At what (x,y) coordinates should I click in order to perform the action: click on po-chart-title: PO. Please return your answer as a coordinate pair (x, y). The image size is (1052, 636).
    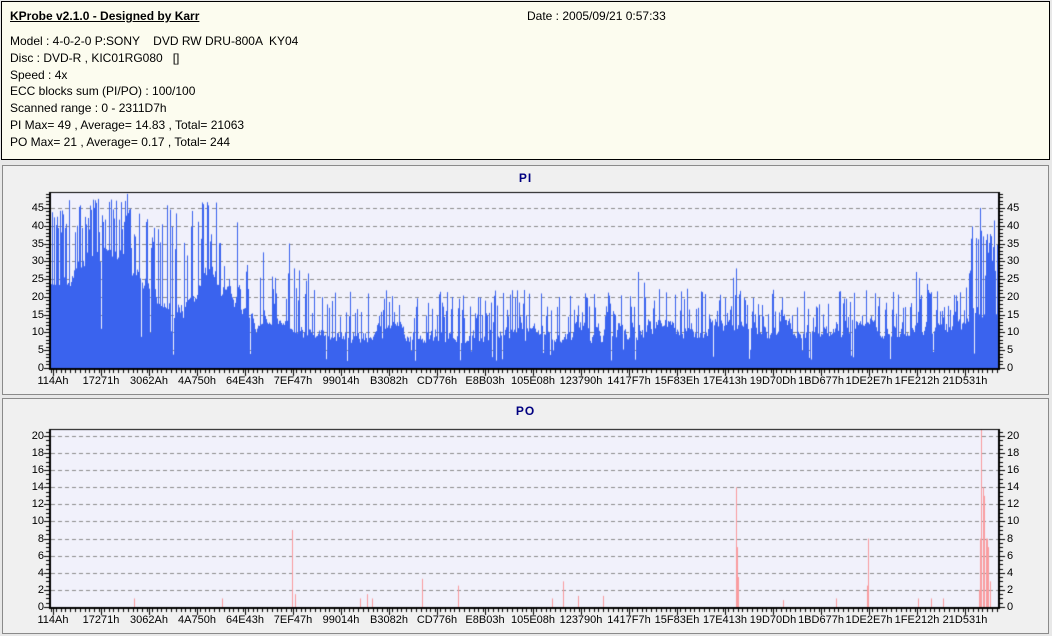
    Looking at the image, I should click on (525, 411).